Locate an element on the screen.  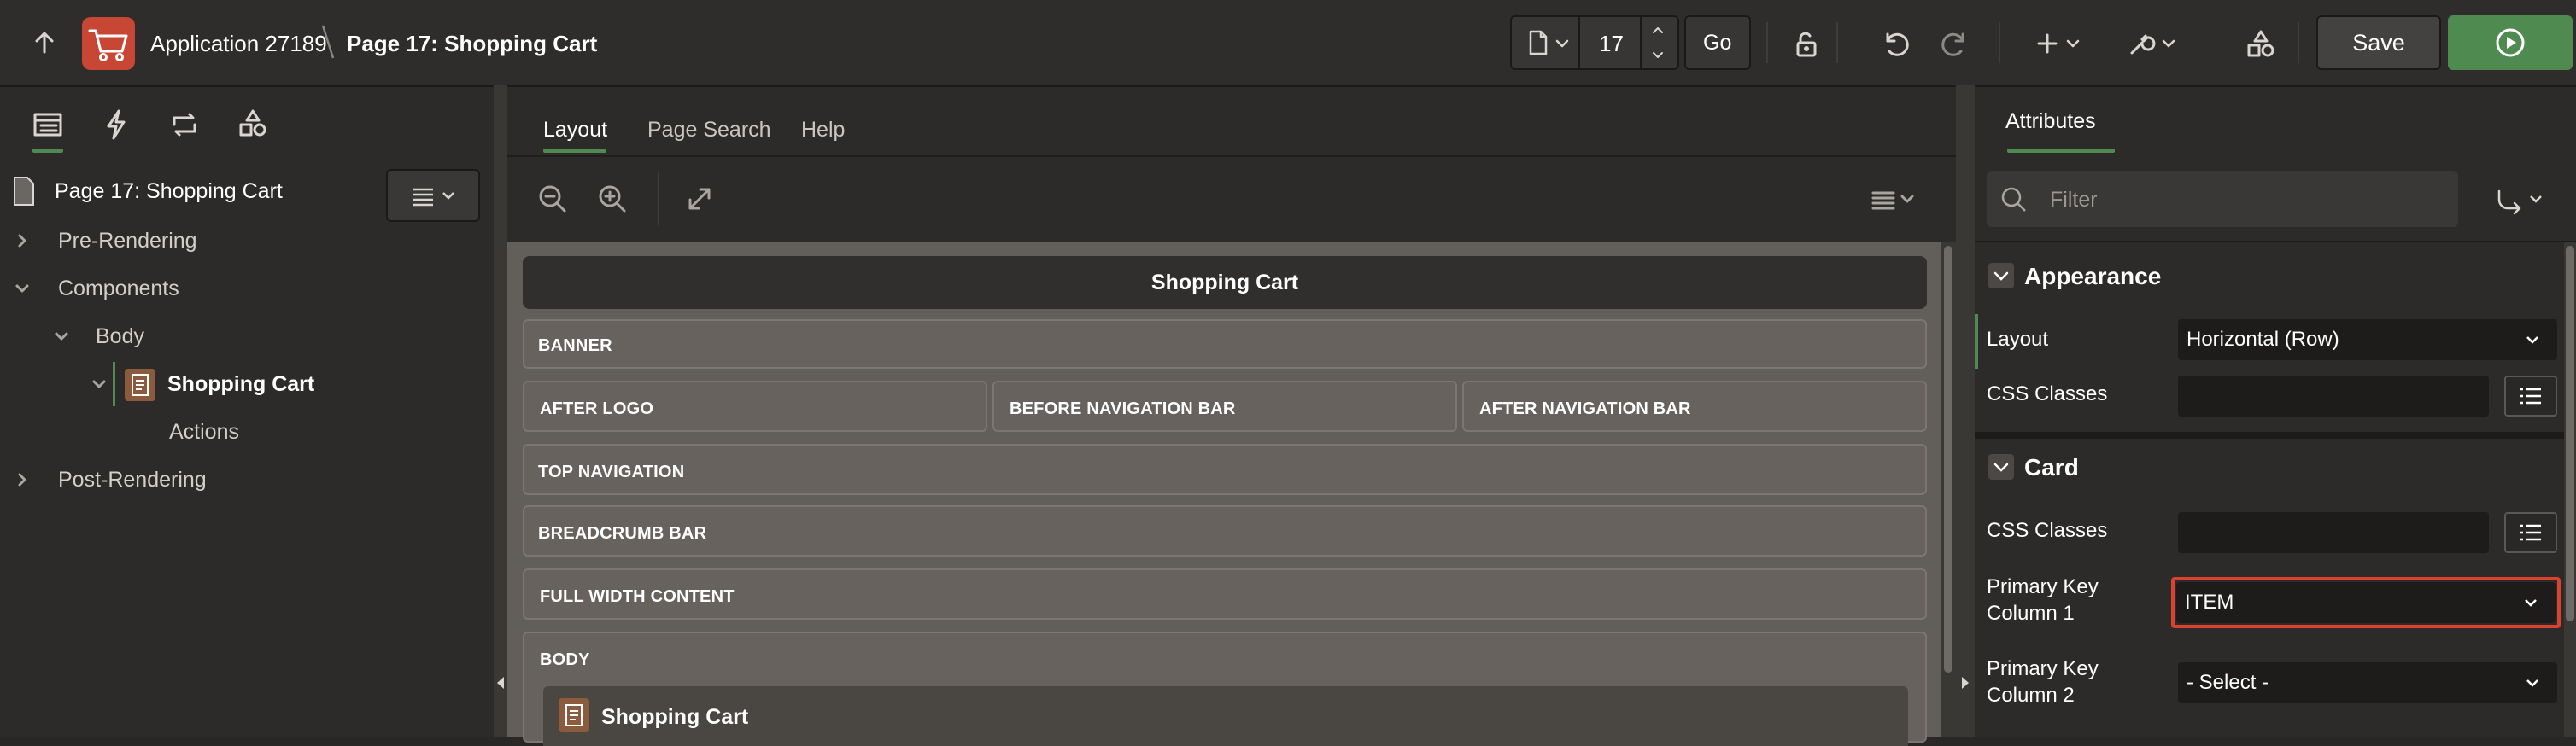
collapse-card-toggle is located at coordinates (2001, 467).